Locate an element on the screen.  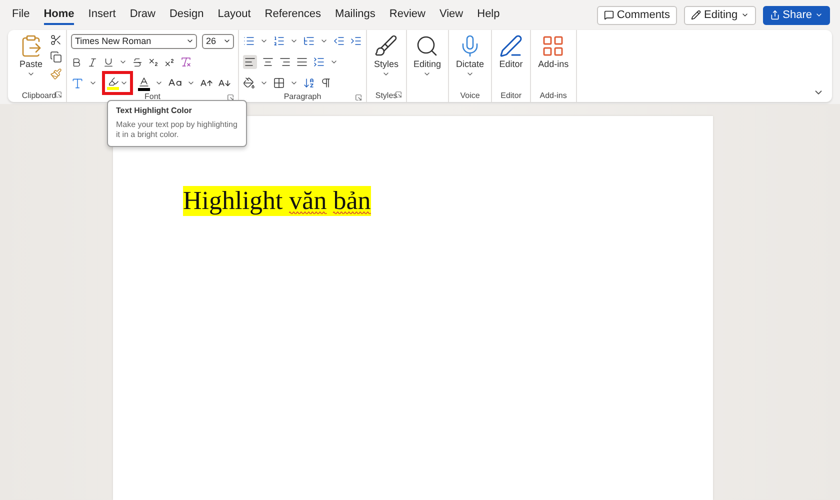
font-size-field: 26 is located at coordinates (218, 41).